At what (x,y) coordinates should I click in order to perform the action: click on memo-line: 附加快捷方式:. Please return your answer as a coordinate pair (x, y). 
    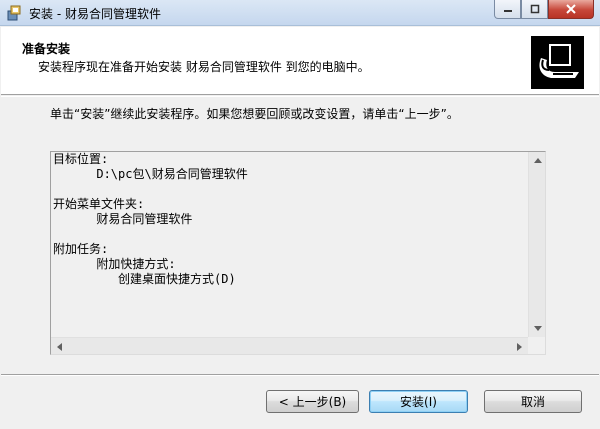
    Looking at the image, I should click on (114, 264).